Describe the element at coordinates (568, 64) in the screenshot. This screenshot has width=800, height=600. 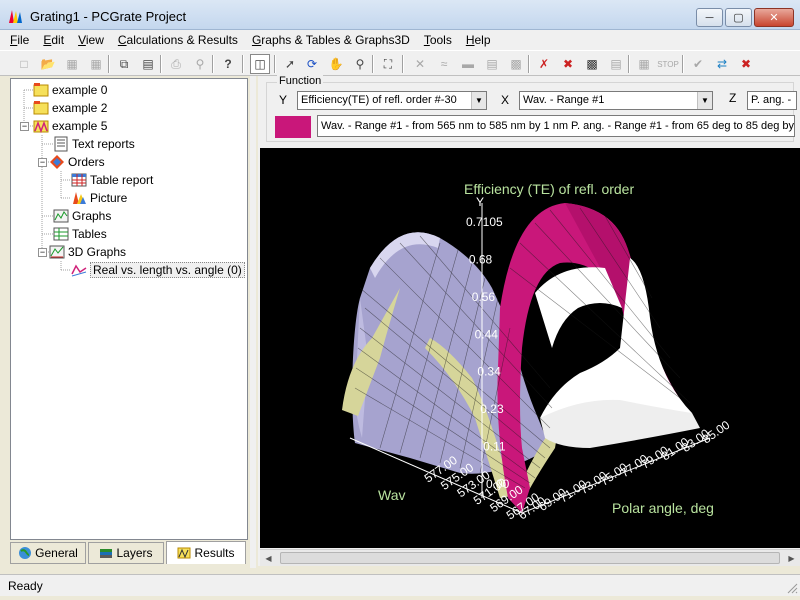
I see `calc-delete-icon: ✖` at that location.